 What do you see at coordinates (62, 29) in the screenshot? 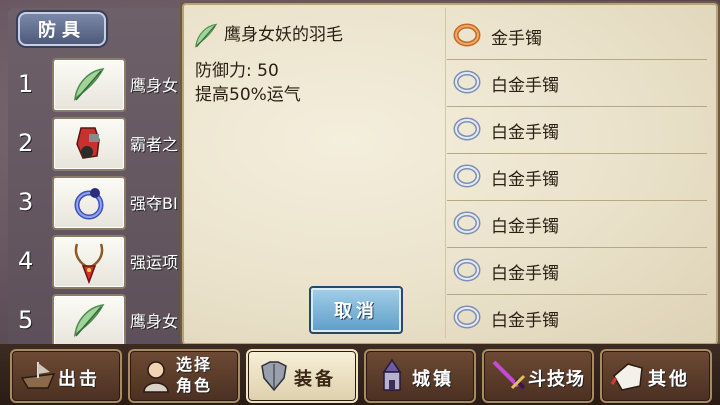
I see `armor-category-tab: 防具` at bounding box center [62, 29].